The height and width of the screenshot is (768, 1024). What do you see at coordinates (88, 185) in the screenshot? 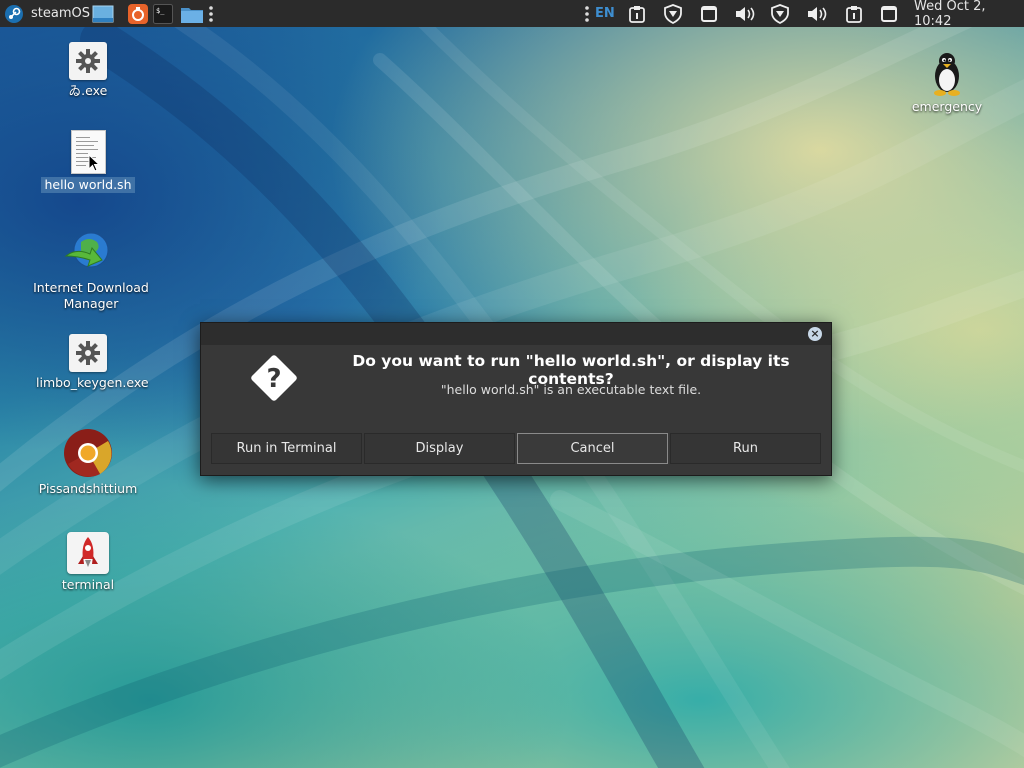
I see `desktop-icon-label: hello world.sh` at bounding box center [88, 185].